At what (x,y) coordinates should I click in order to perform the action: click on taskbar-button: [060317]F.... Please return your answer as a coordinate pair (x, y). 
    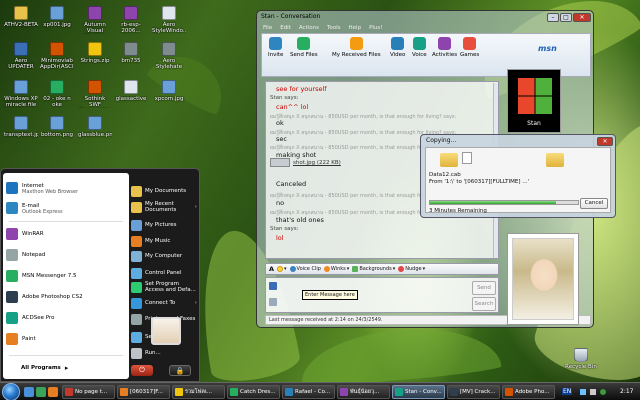
    Looking at the image, I should click on (143, 392).